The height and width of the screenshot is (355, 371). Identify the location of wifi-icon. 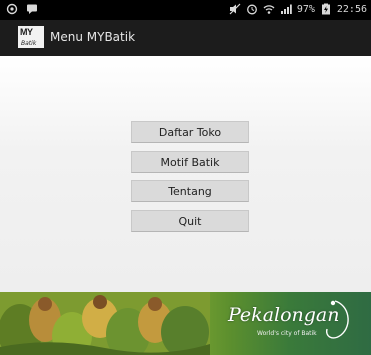
(269, 9).